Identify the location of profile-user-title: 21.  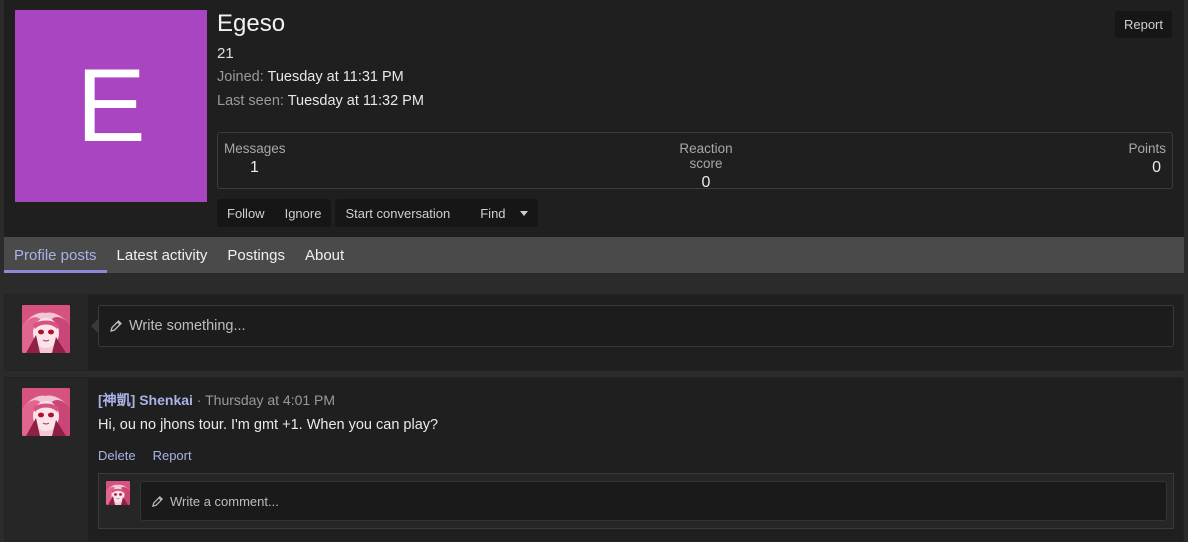
(225, 53).